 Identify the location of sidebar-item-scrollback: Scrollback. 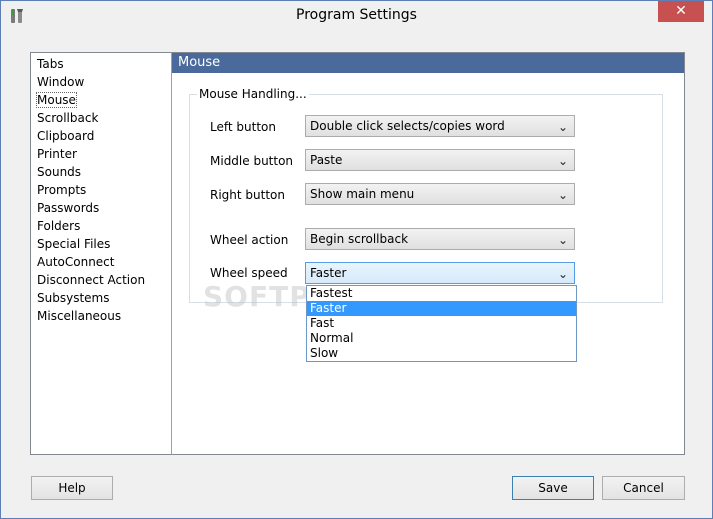
(101, 118).